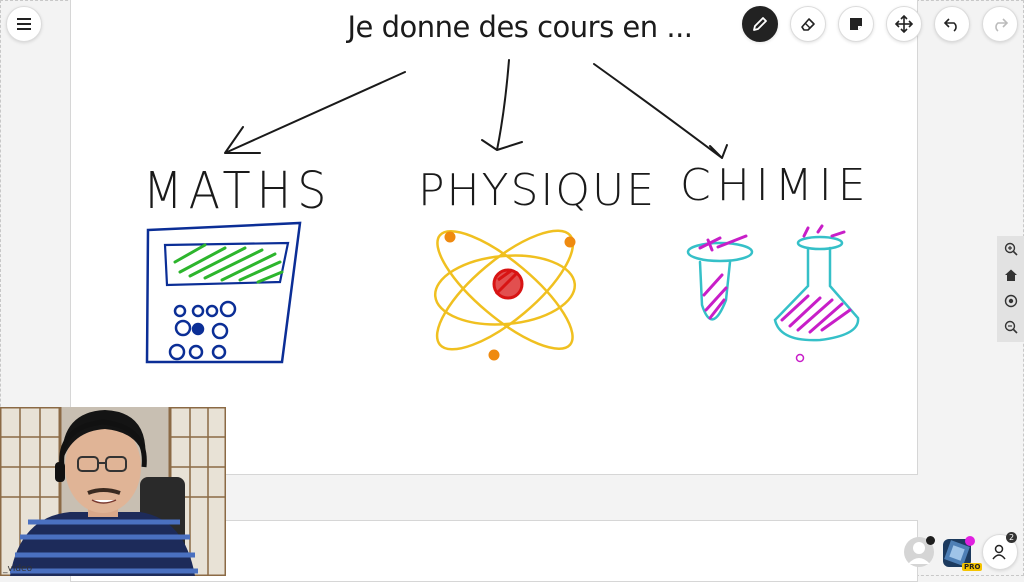 The height and width of the screenshot is (582, 1024). I want to click on zoom-in-icon, so click(1011, 249).